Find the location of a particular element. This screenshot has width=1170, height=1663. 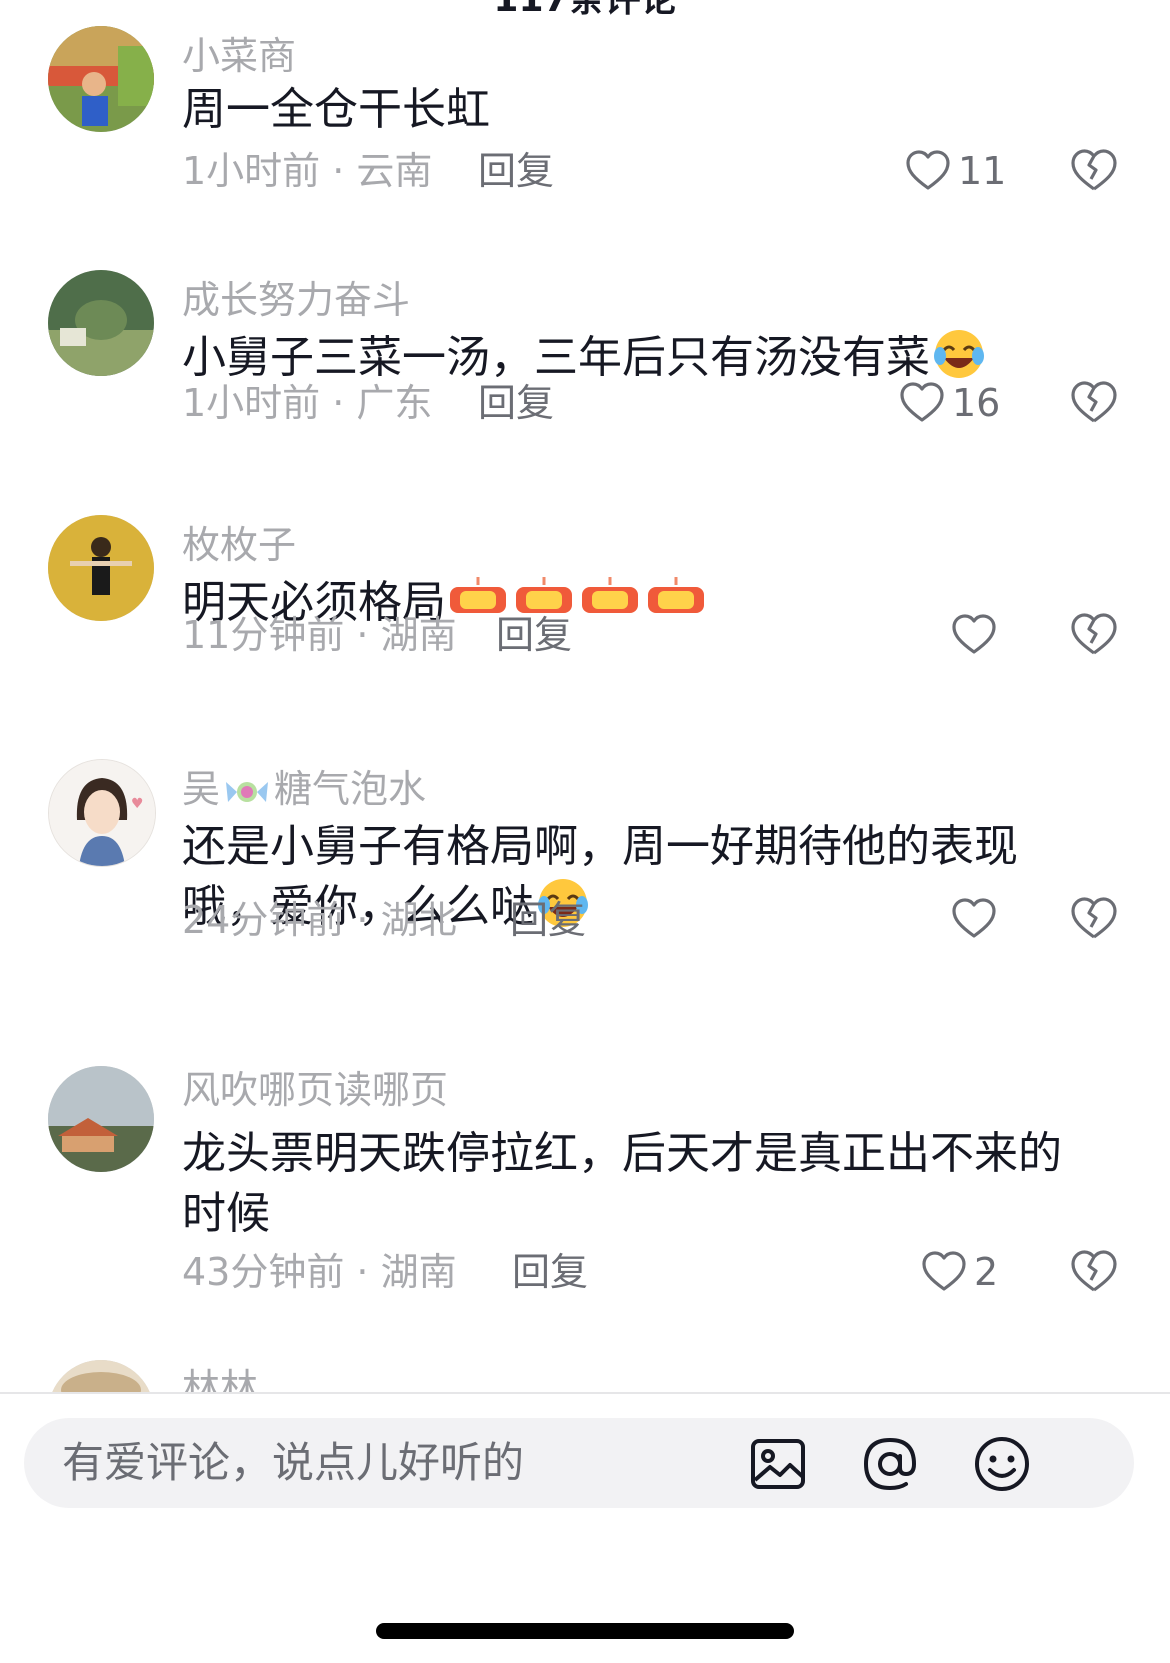

comment-meta: 1小时前 · 云南 is located at coordinates (307, 171).